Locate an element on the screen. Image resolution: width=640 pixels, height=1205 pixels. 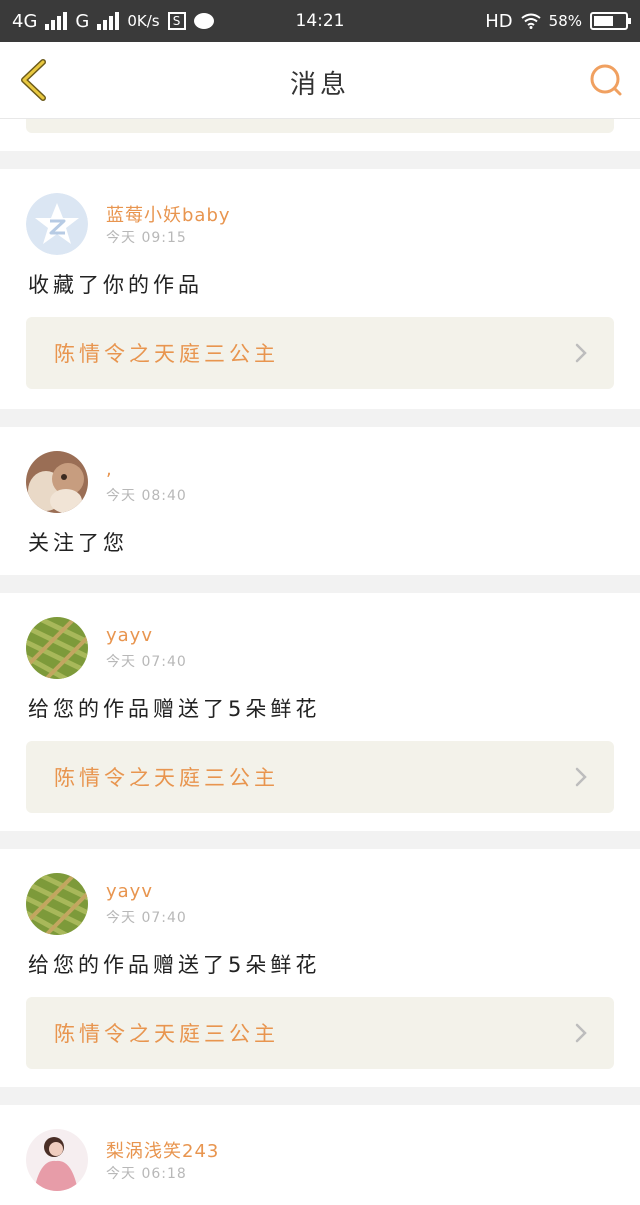
default-star-avatar-icon is located at coordinates (57, 224).